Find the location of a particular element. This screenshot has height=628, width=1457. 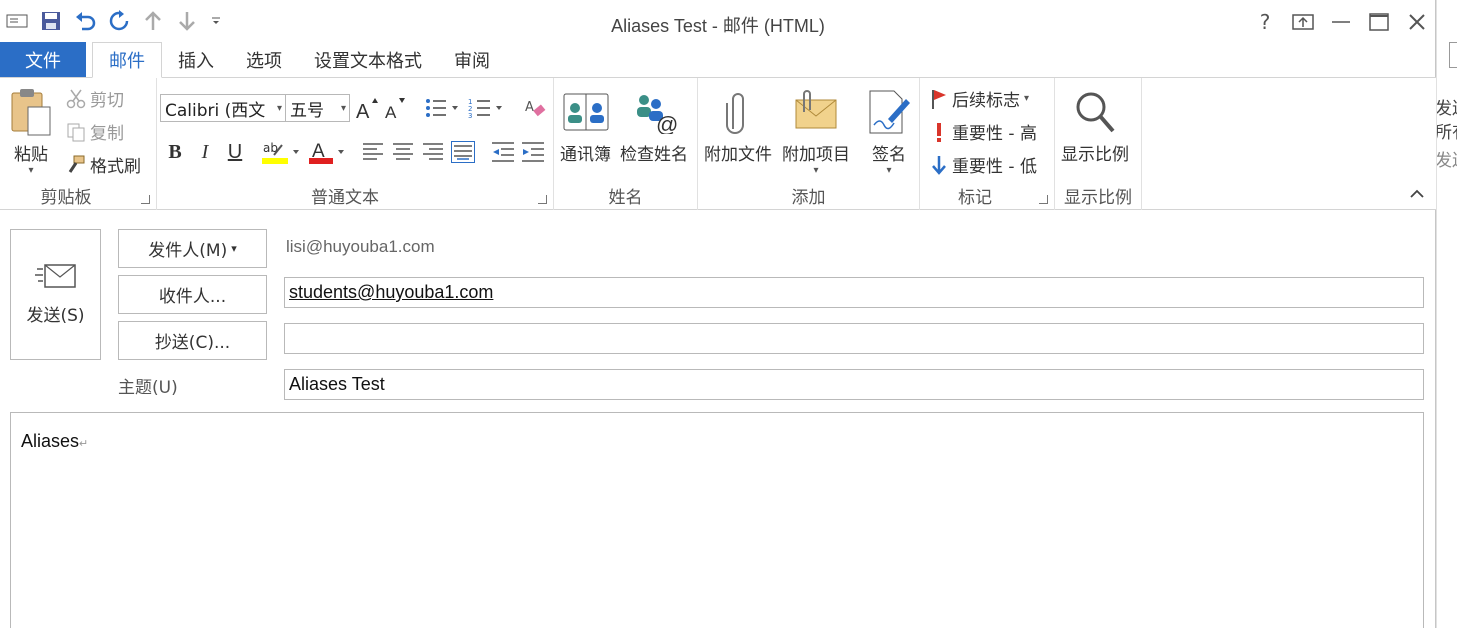

copy-icon is located at coordinates (76, 132).